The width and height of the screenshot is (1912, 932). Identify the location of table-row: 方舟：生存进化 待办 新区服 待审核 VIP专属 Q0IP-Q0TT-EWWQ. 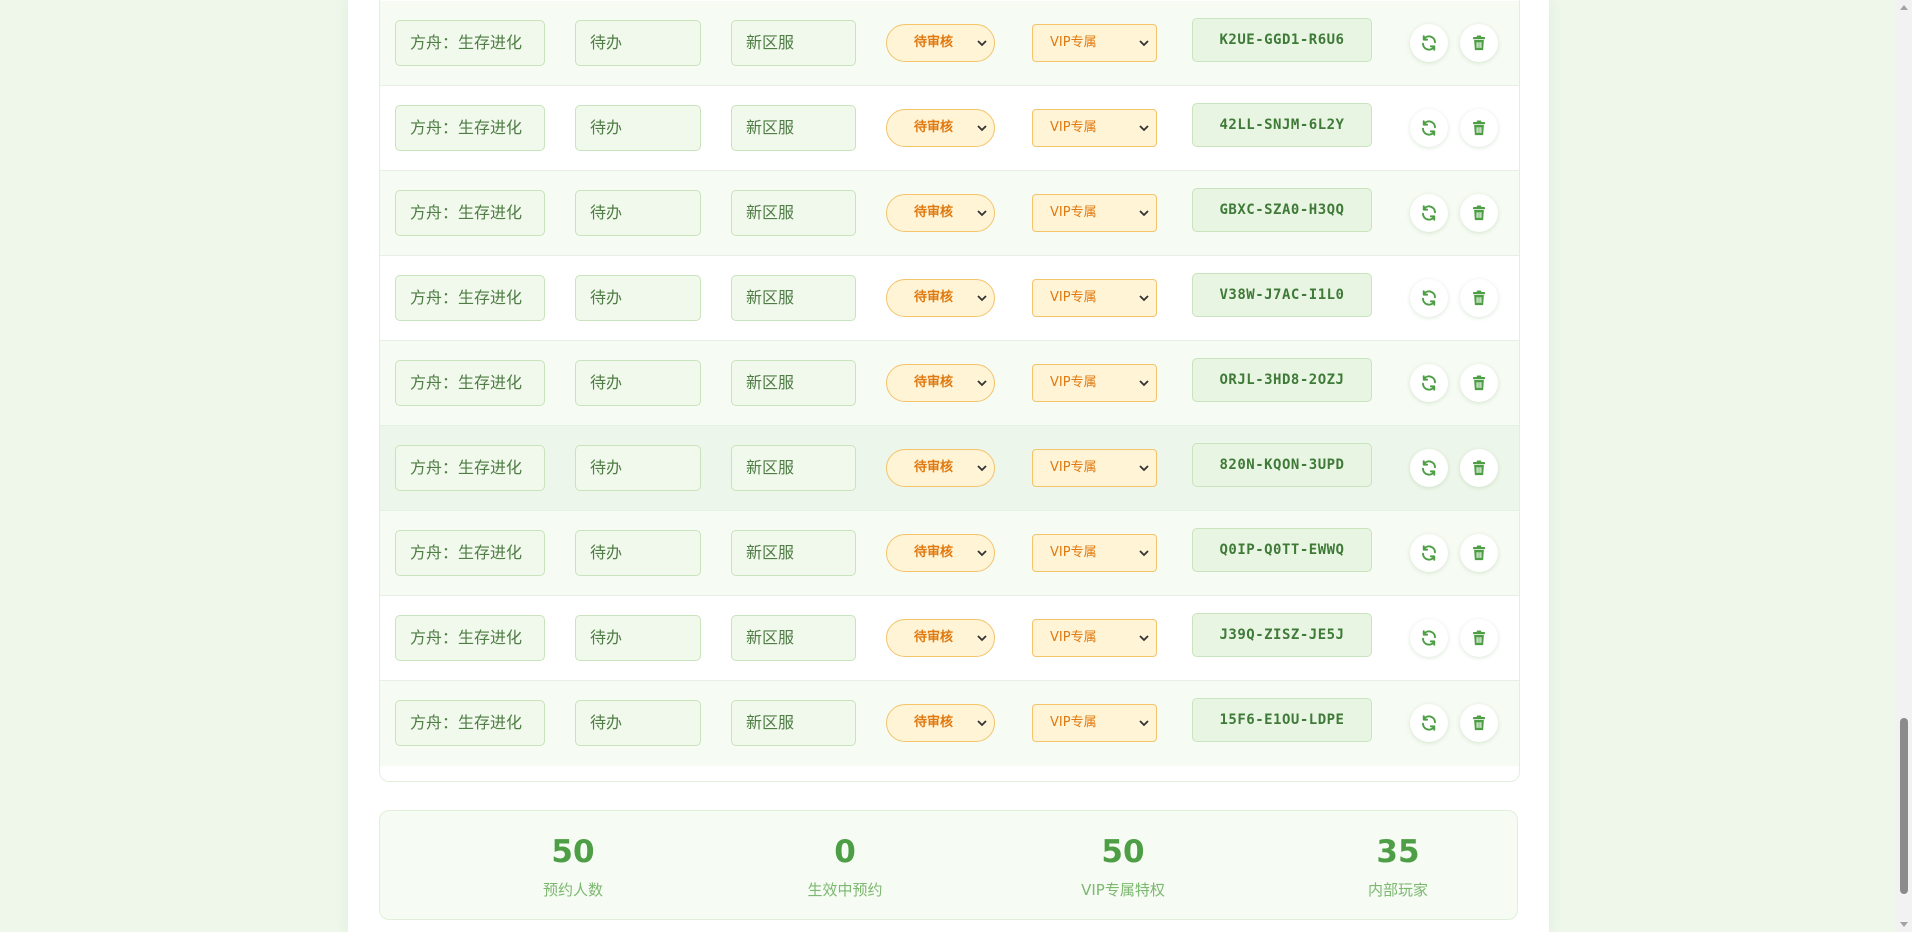
(949, 553).